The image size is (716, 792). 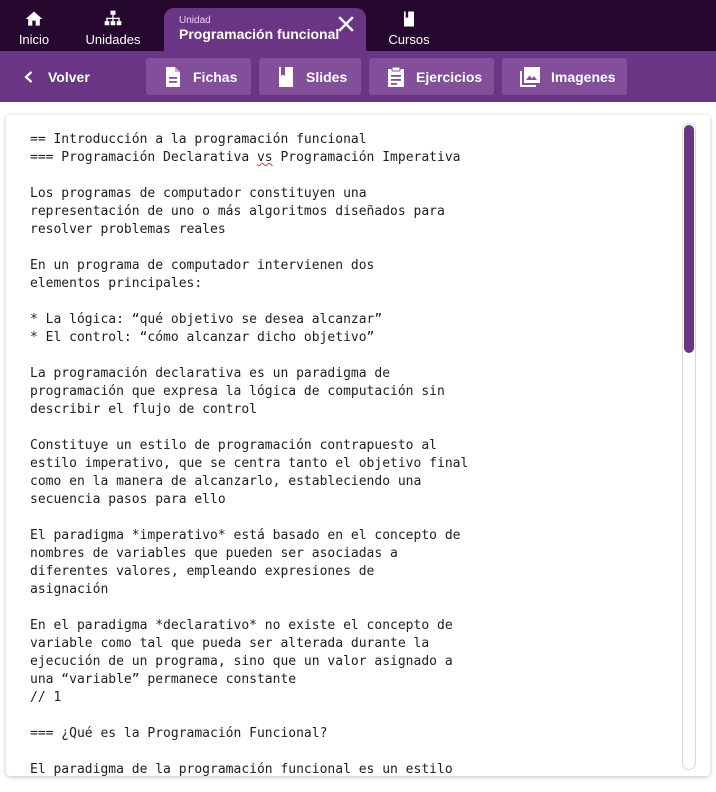 What do you see at coordinates (689, 239) in the screenshot?
I see `scrollbar-thumb` at bounding box center [689, 239].